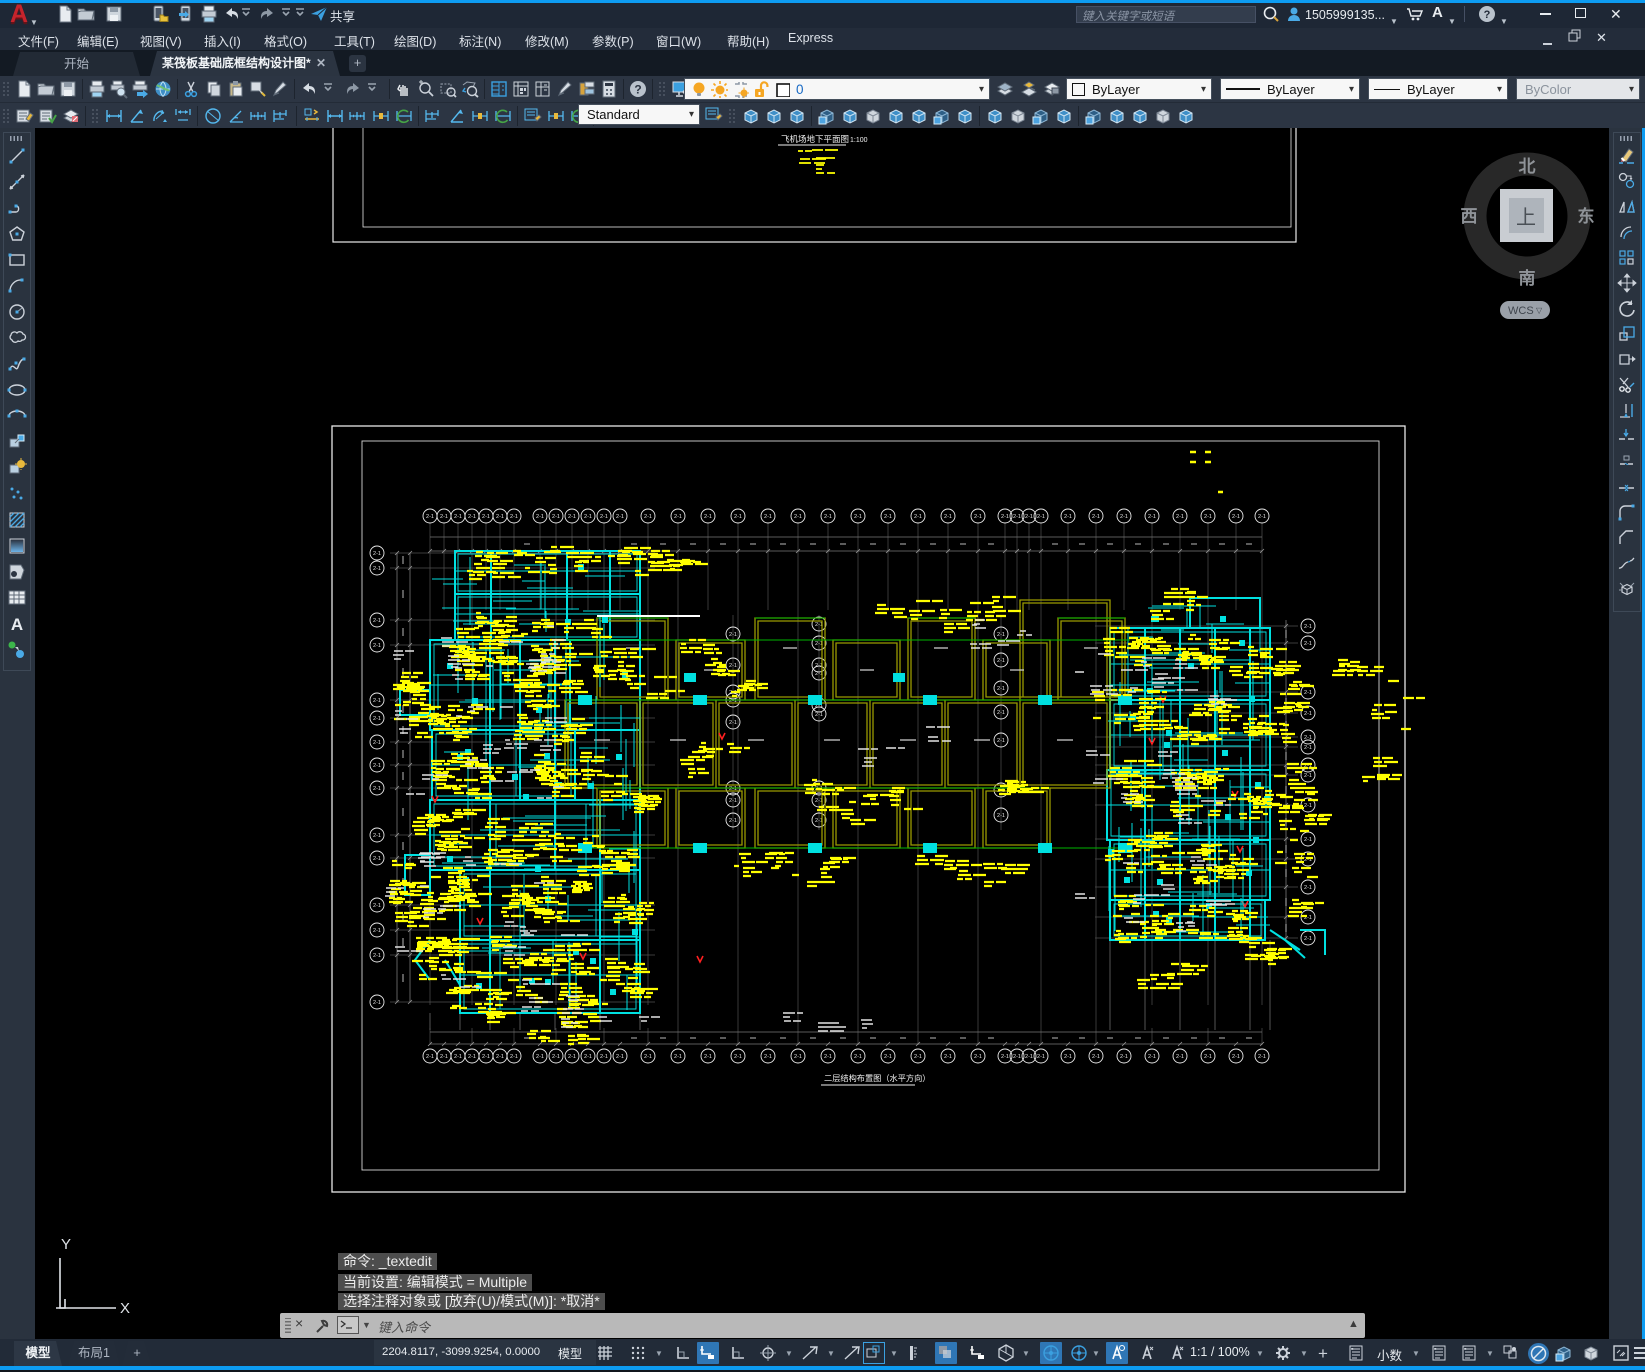 The height and width of the screenshot is (1372, 1645). Describe the element at coordinates (877, 1078) in the screenshot. I see `svg-text: 二层结构布置图（水平方向）` at that location.